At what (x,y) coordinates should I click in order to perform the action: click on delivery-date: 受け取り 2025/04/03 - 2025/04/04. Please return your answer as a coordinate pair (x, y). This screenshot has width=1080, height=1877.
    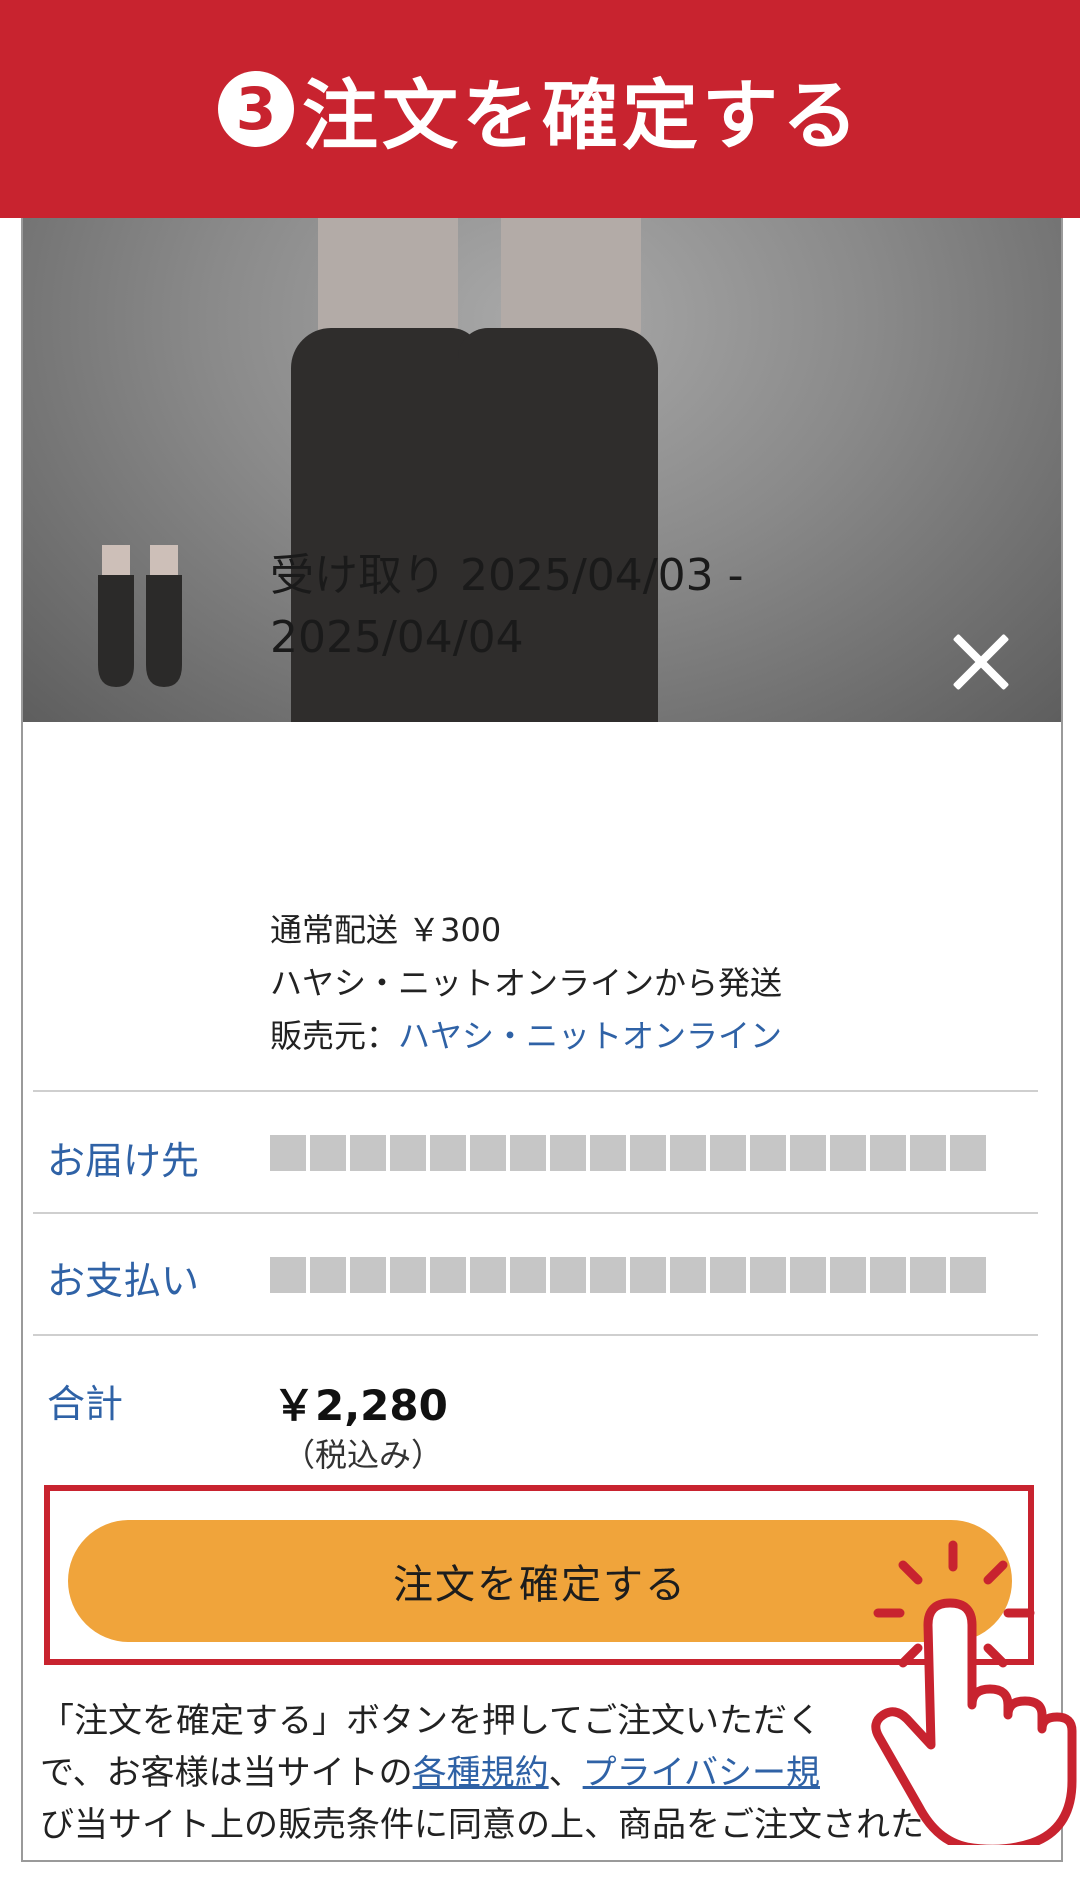
    Looking at the image, I should click on (630, 607).